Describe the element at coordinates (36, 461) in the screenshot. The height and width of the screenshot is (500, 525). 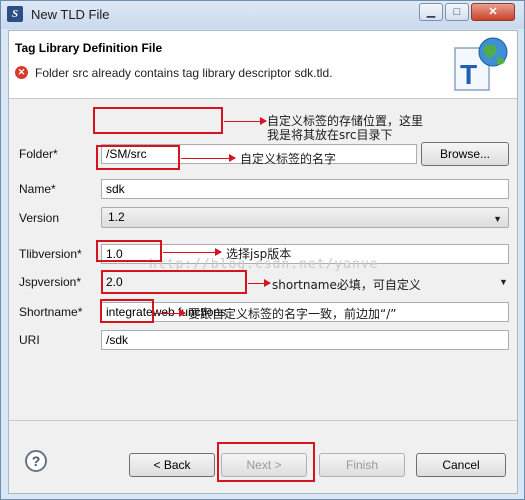
I see `help-icon: ?` at that location.